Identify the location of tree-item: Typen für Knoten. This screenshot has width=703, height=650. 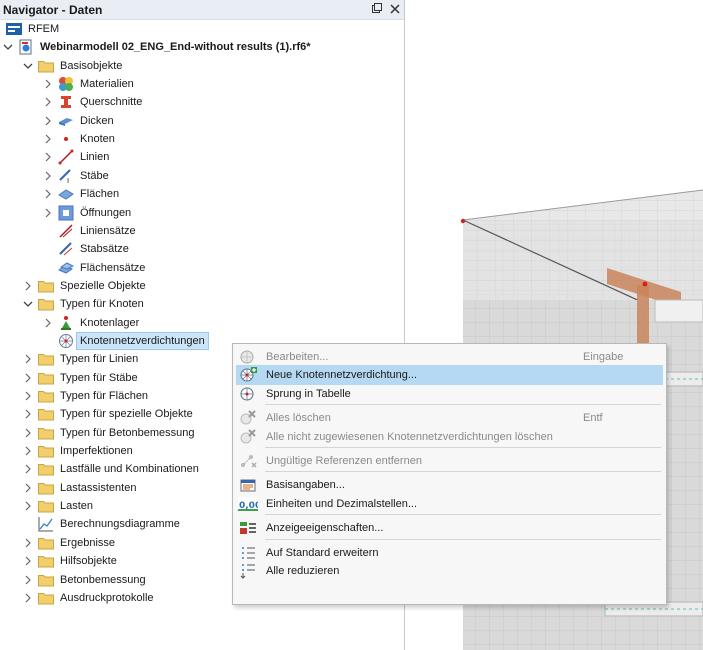
(73, 304).